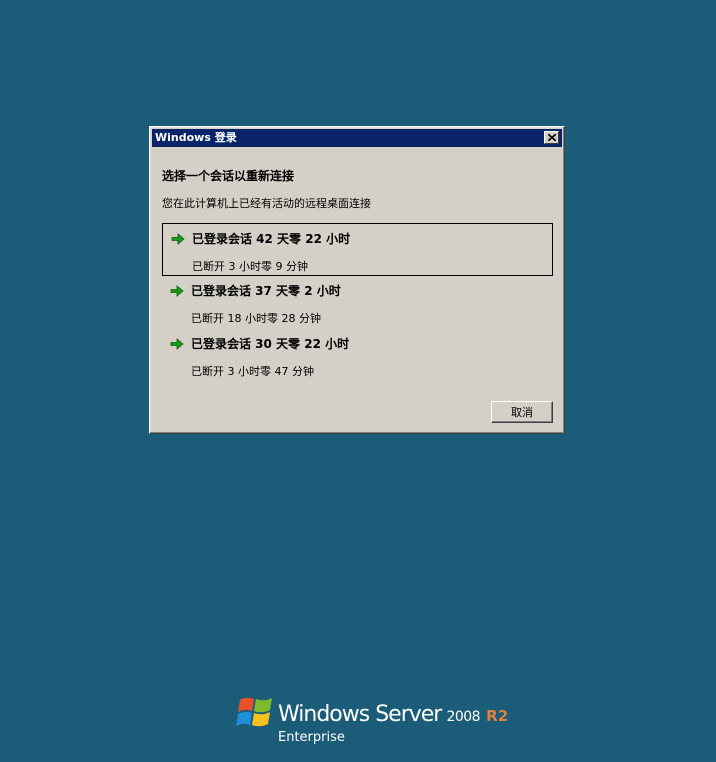 The image size is (716, 762). Describe the element at coordinates (266, 203) in the screenshot. I see `dialog-subheading: 您在此计算机上已经有活动的远程桌面连接` at that location.